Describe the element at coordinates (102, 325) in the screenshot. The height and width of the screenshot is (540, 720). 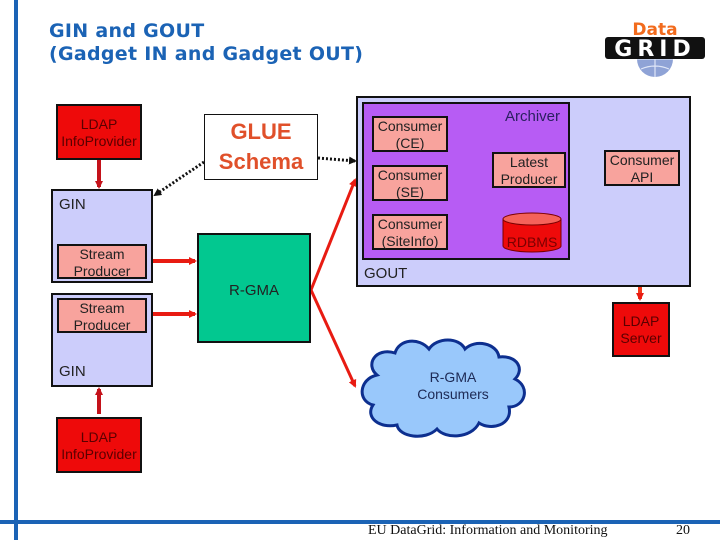
I see `stream-producer-bottom-line2: Producer` at that location.